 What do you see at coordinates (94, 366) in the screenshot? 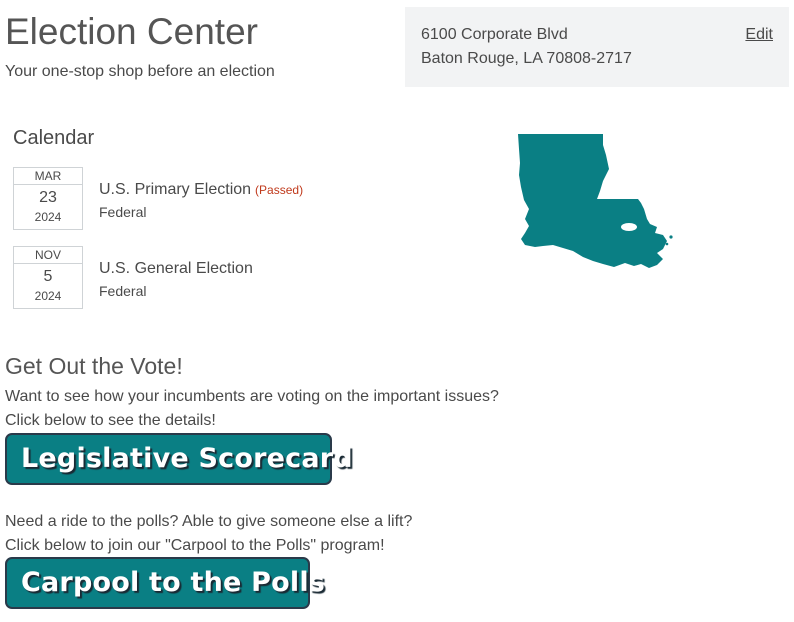
I see `gotv-heading: Get Out the Vote!` at bounding box center [94, 366].